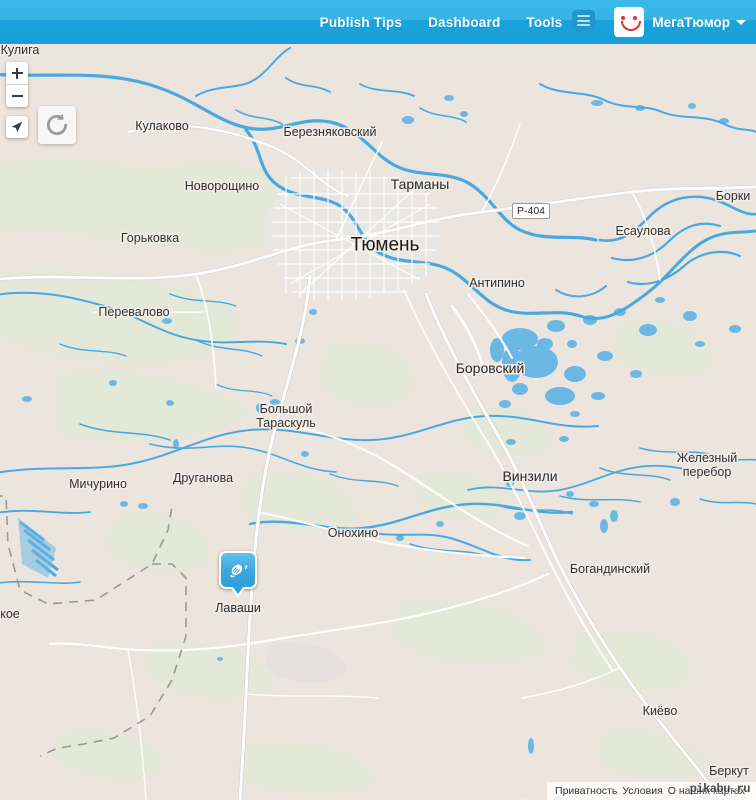 This screenshot has height=800, width=756. Describe the element at coordinates (623, 18) in the screenshot. I see `avatar-eye-left` at that location.